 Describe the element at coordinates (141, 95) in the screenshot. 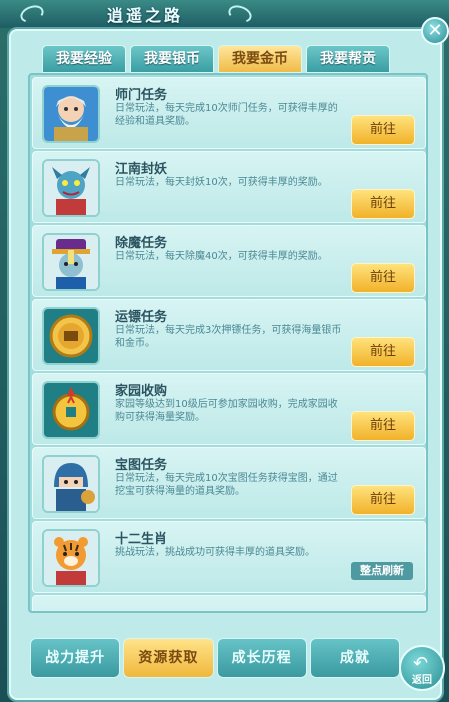

I see `quest-title: 师门任务` at that location.